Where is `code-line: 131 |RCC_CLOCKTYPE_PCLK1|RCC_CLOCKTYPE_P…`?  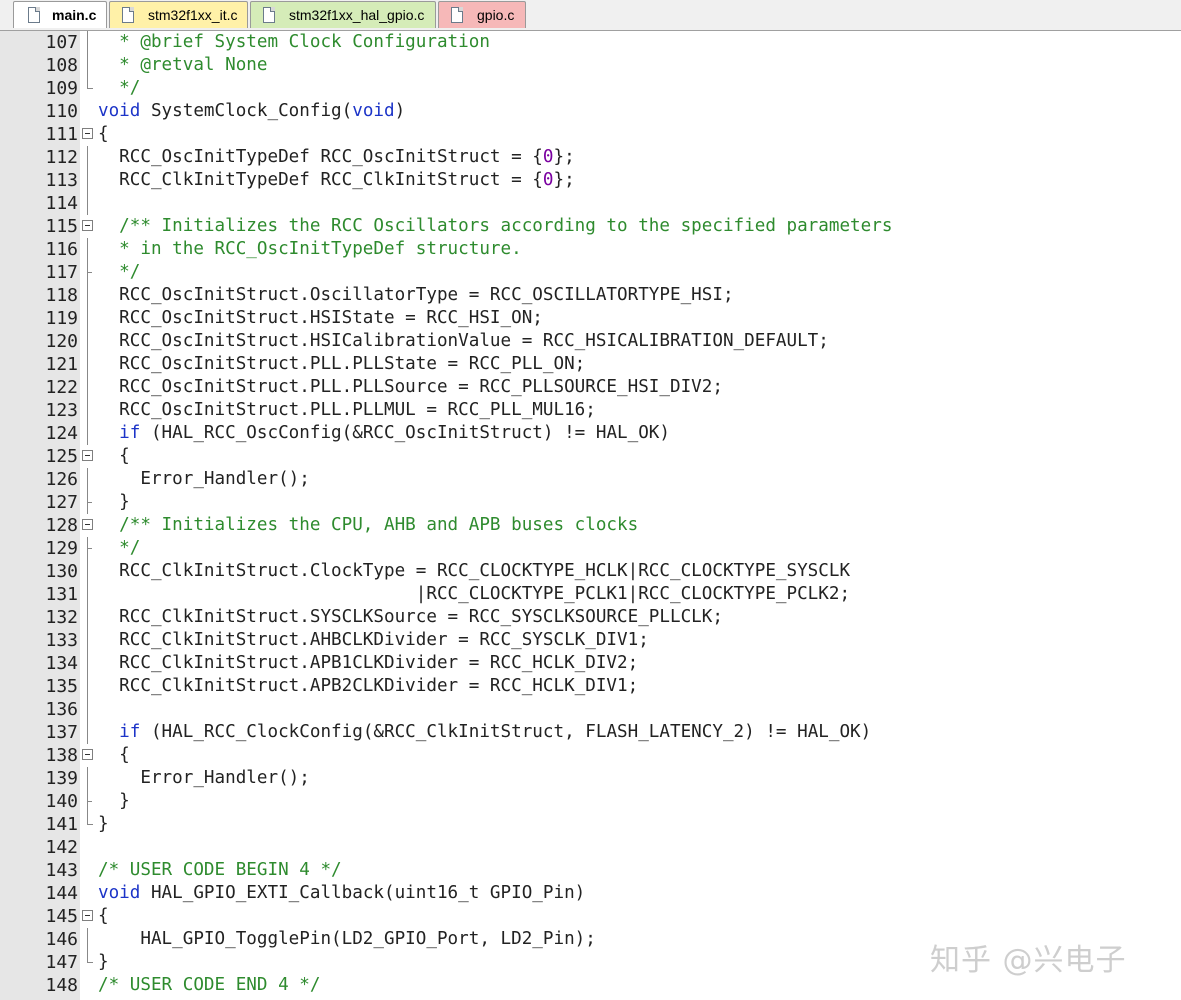 code-line: 131 |RCC_CLOCKTYPE_PCLK1|RCC_CLOCKTYPE_P… is located at coordinates (590, 594).